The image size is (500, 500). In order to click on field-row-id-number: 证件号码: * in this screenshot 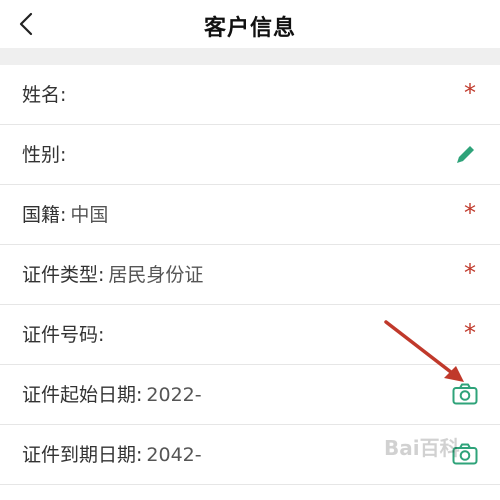, I will do `click(250, 335)`.